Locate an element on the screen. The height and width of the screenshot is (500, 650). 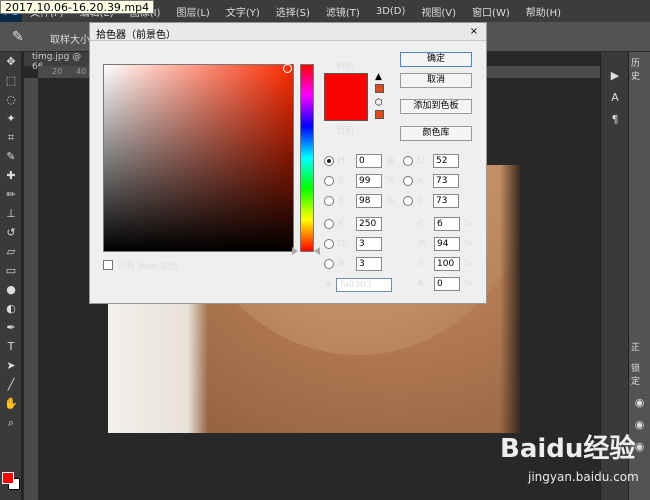
m-unit: % is located at coordinates (468, 244).